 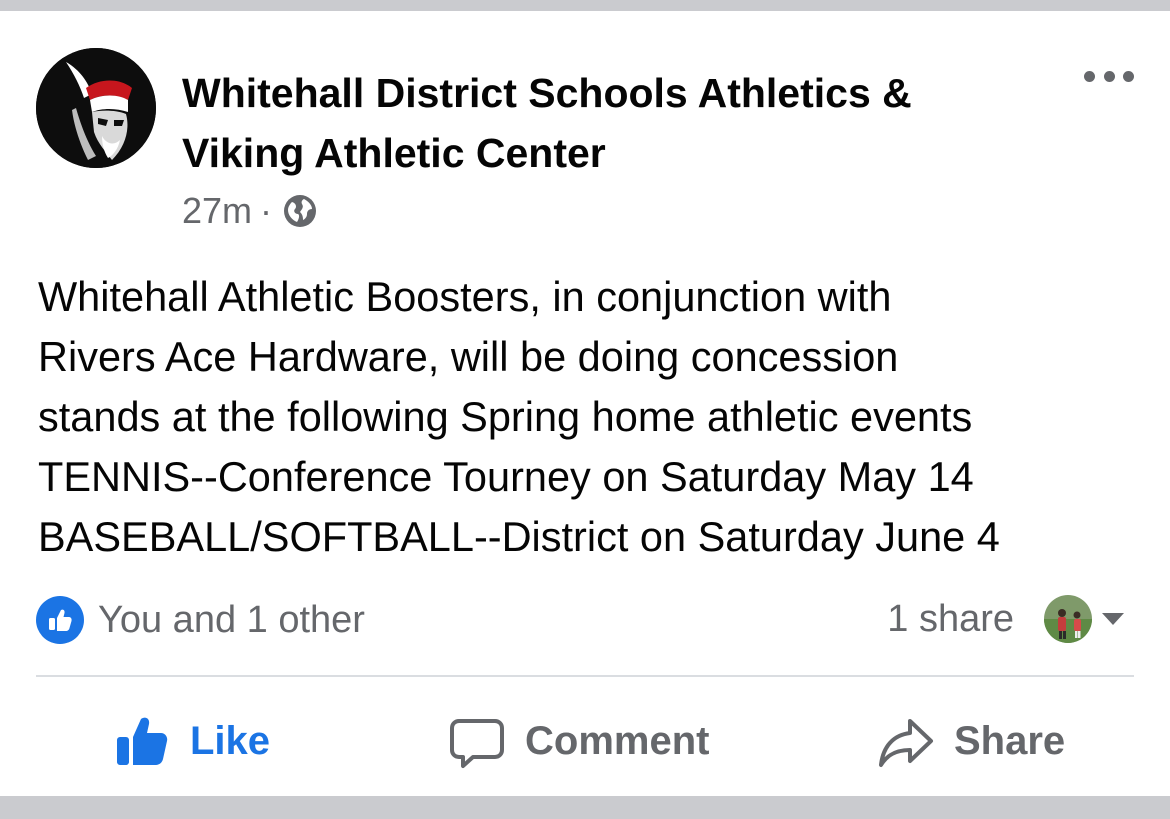 I want to click on sharer-avatar, so click(x=1068, y=619).